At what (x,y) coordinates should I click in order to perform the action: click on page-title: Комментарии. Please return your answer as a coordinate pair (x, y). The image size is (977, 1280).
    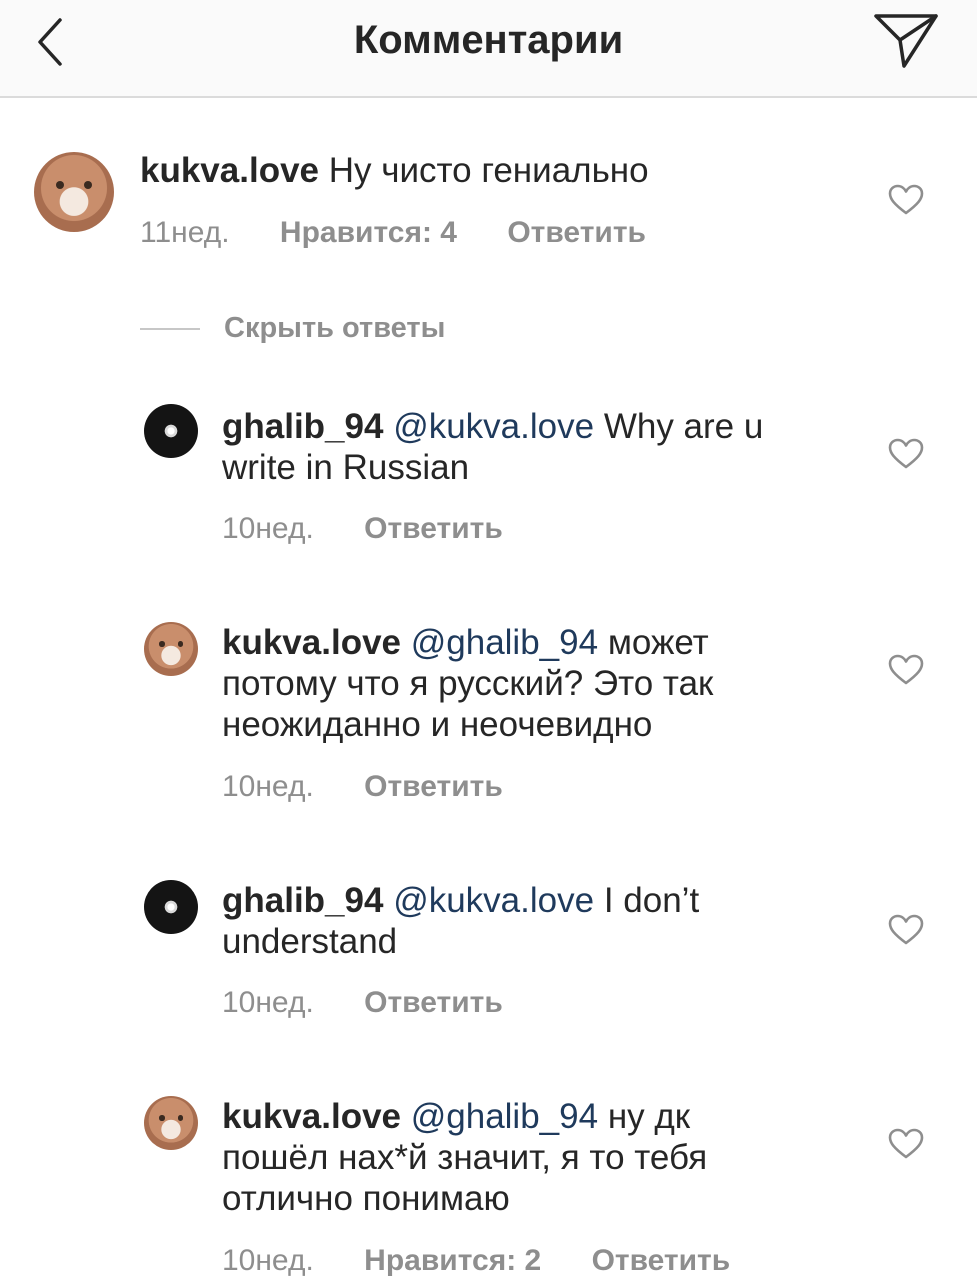
    Looking at the image, I should click on (488, 40).